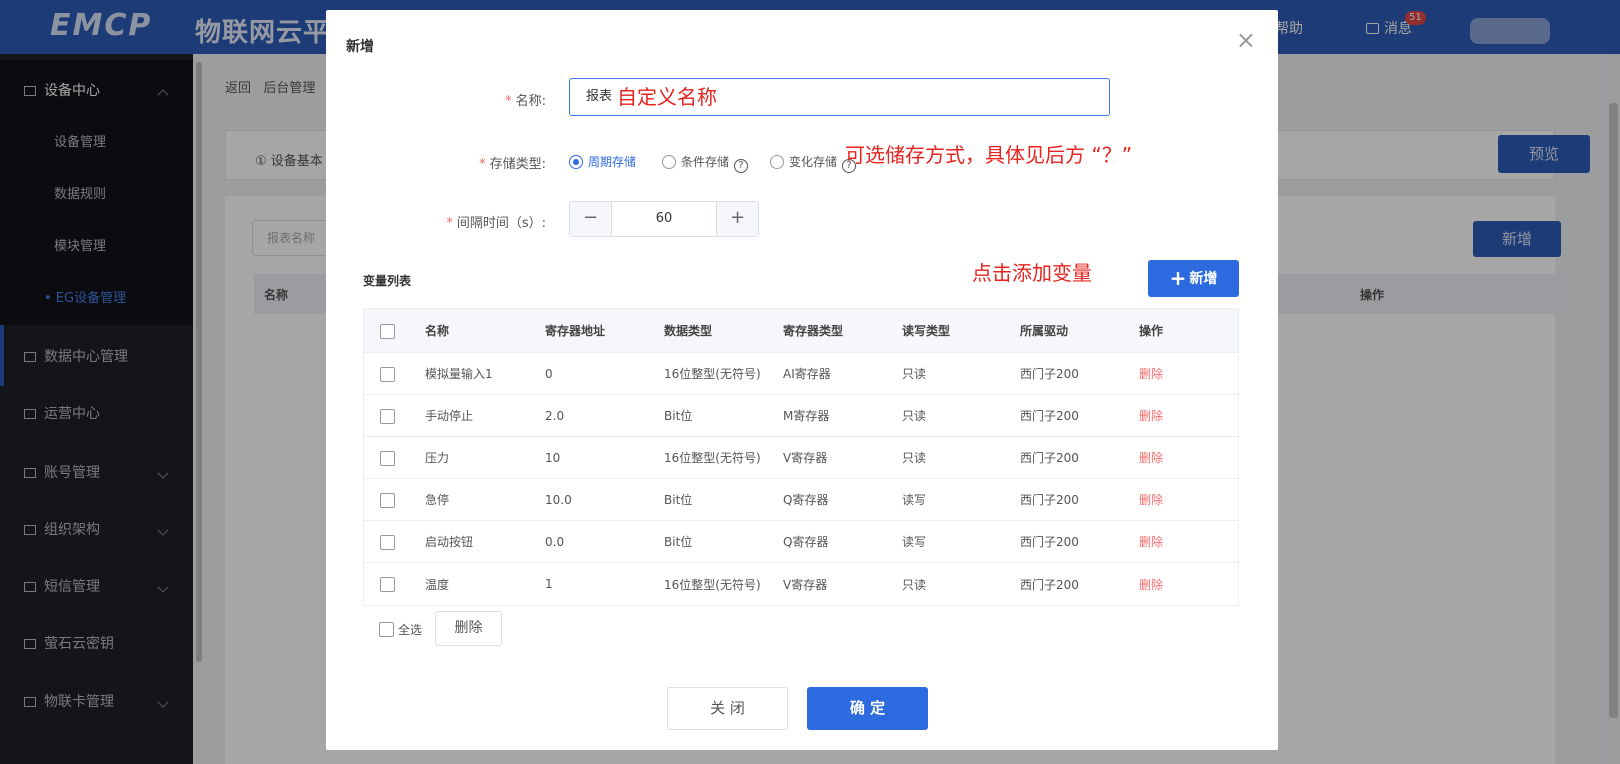 The image size is (1620, 764). What do you see at coordinates (688, 331) in the screenshot?
I see `column-header: 数据类型` at bounding box center [688, 331].